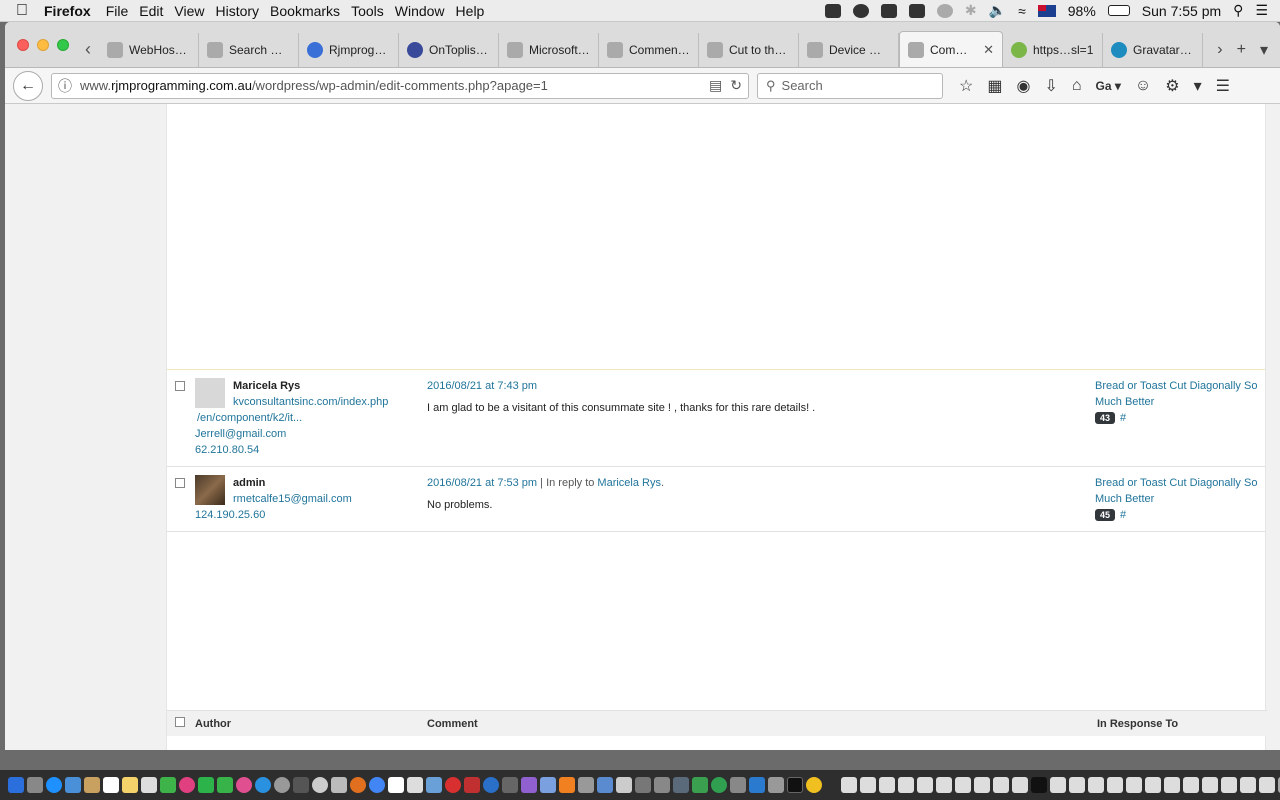 Image resolution: width=1280 pixels, height=800 pixels. I want to click on search-input: ⚲ Search, so click(850, 85).